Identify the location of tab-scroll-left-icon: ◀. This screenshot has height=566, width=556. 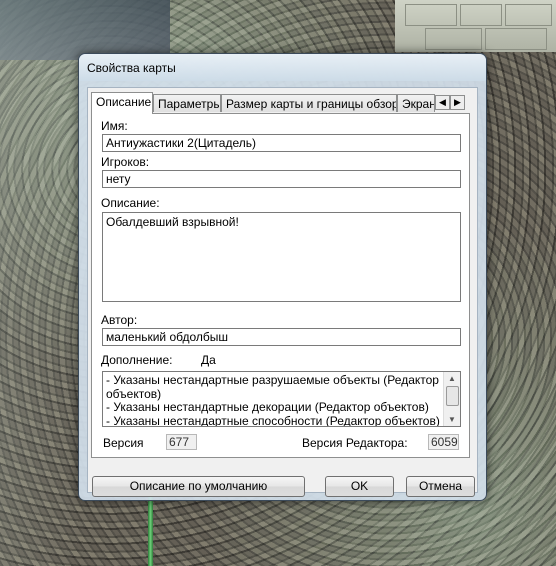
(442, 102).